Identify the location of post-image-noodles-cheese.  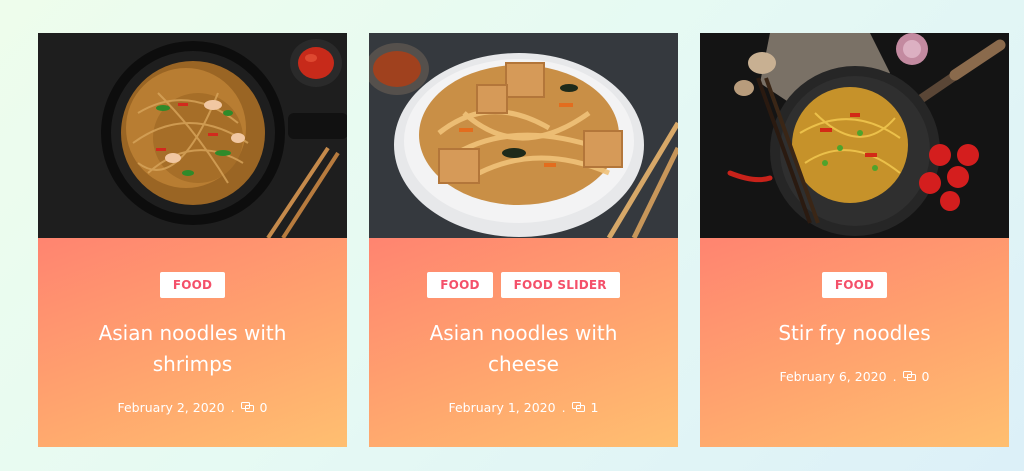
(523, 135).